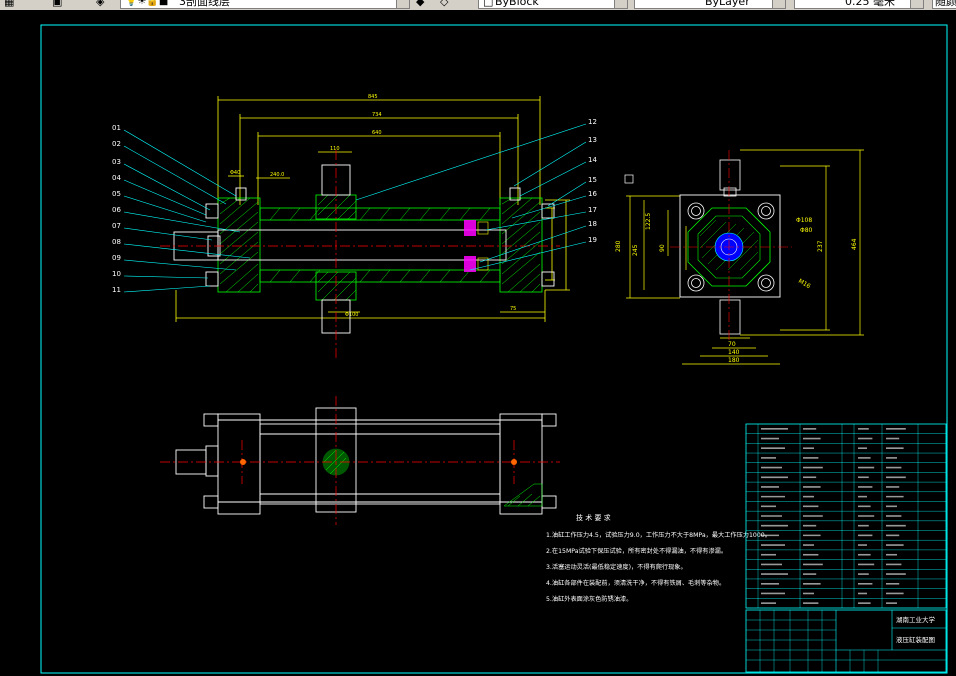 The height and width of the screenshot is (676, 956). Describe the element at coordinates (662, 248) in the screenshot. I see `svg-text: 90` at that location.